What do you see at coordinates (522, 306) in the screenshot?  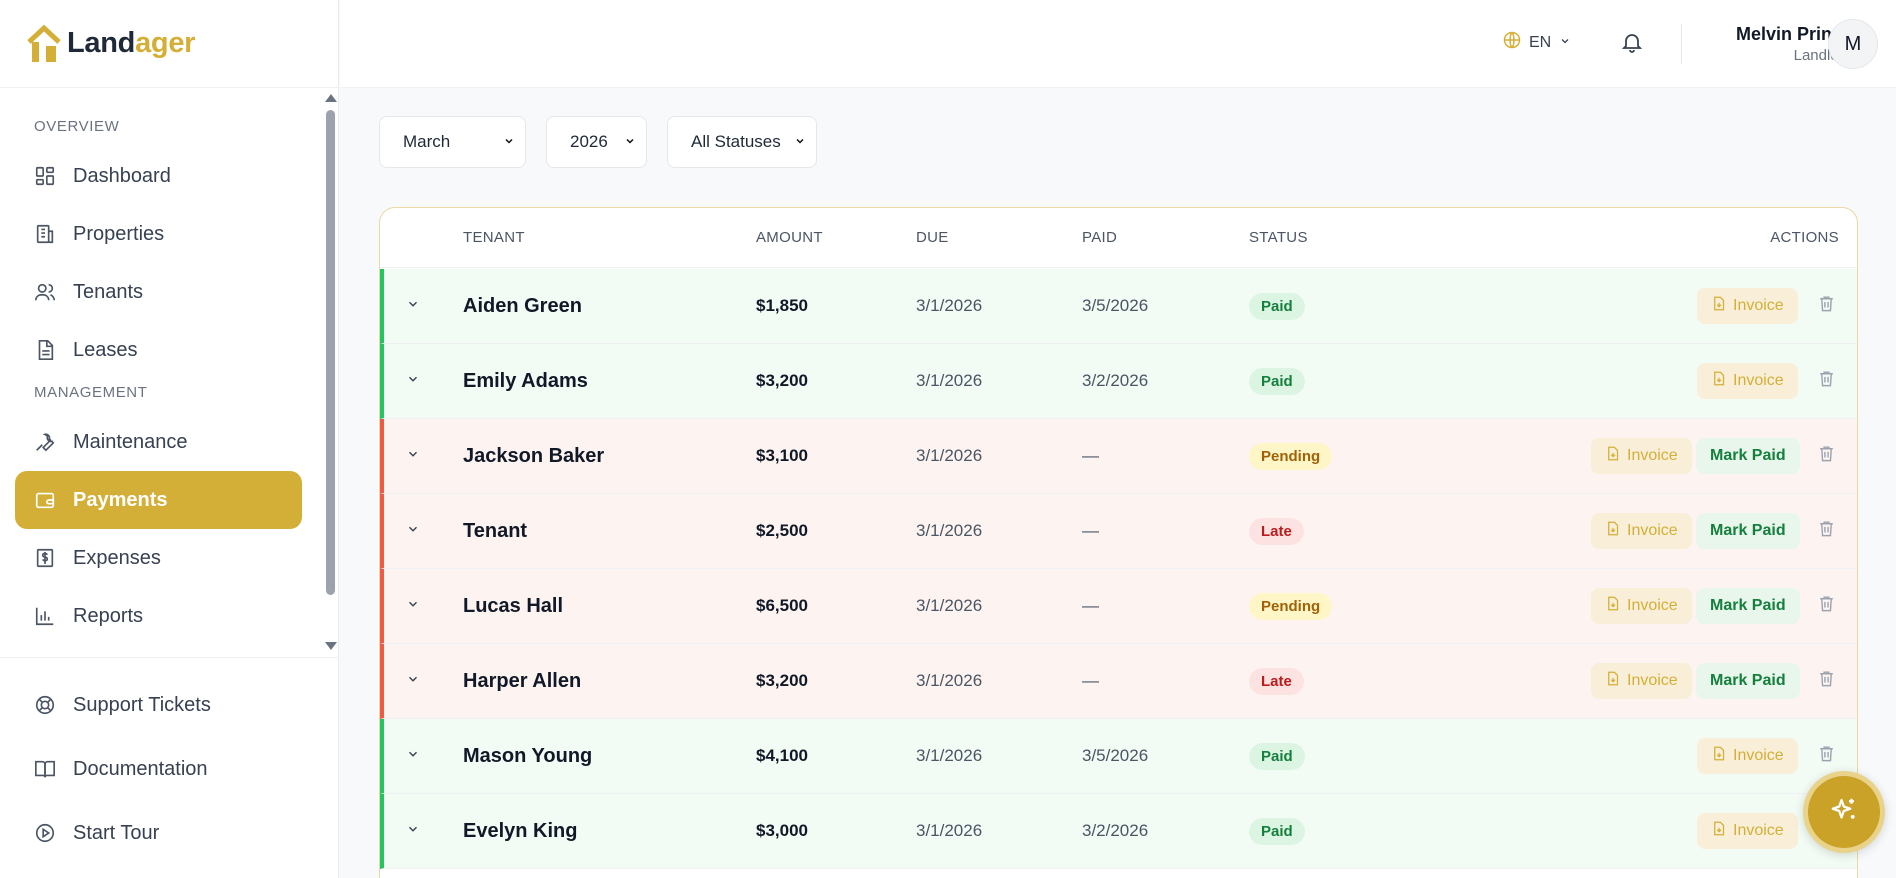 I see `tenant-name: Aiden Green` at bounding box center [522, 306].